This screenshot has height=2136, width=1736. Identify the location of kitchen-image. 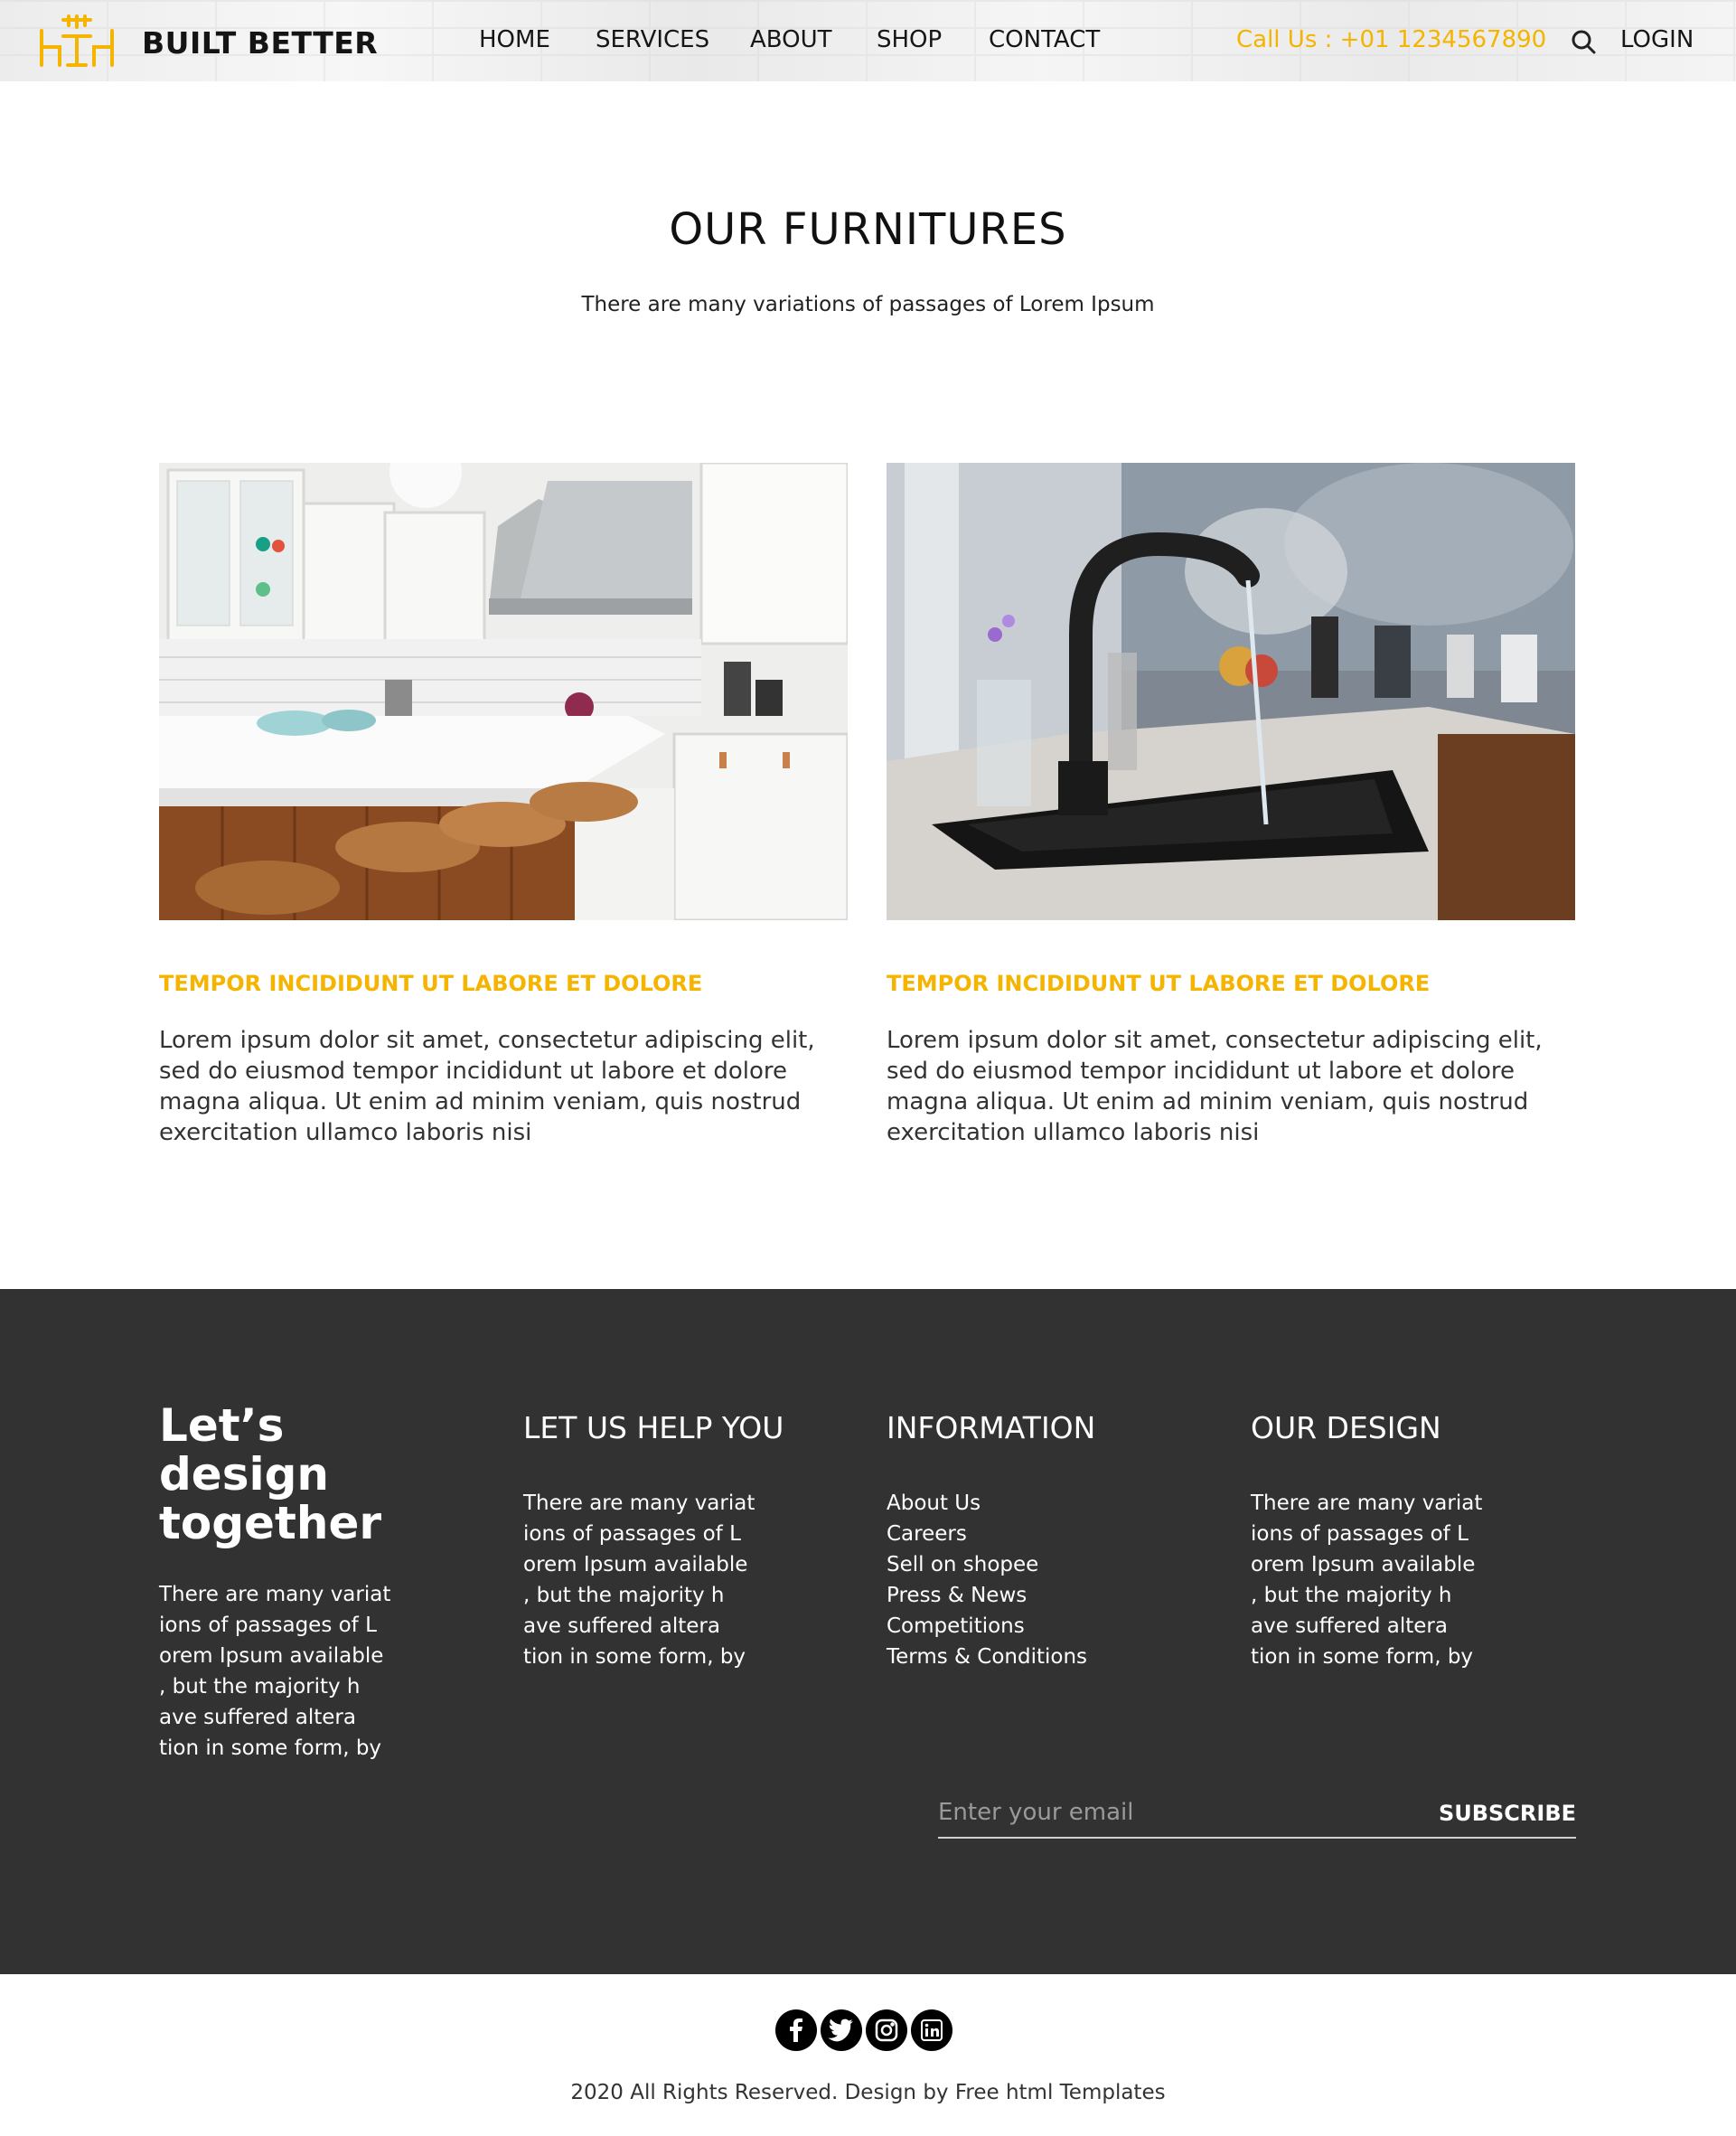
(504, 691).